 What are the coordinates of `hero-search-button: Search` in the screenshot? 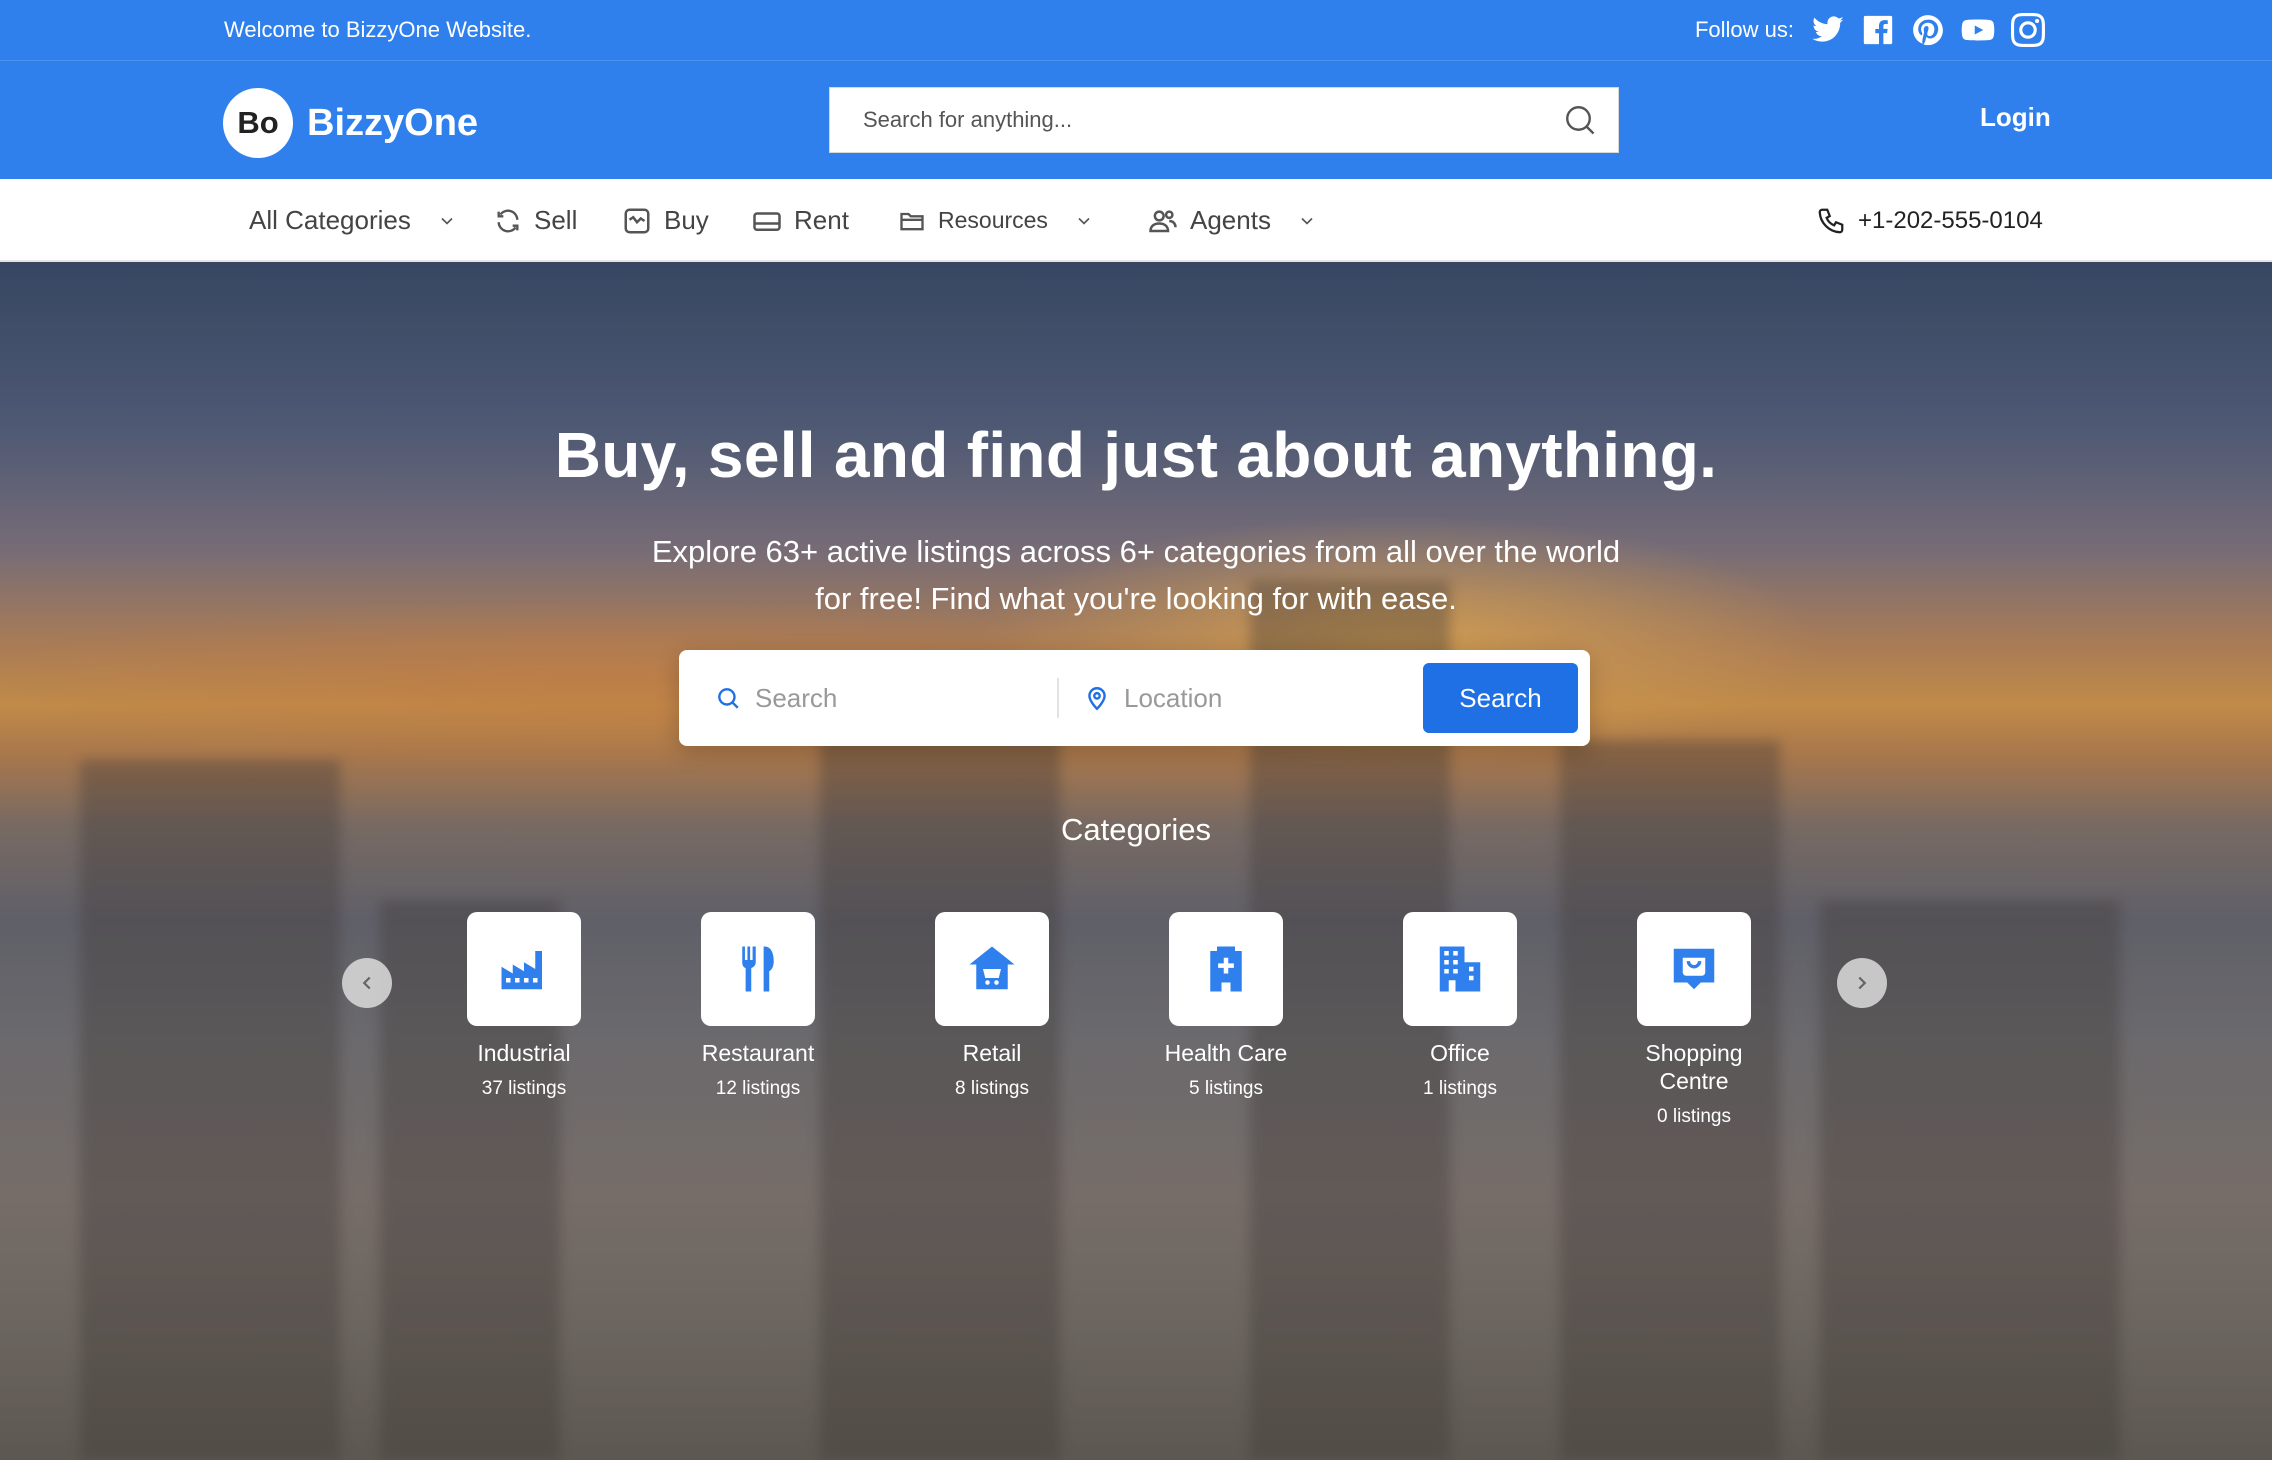 It's located at (1500, 698).